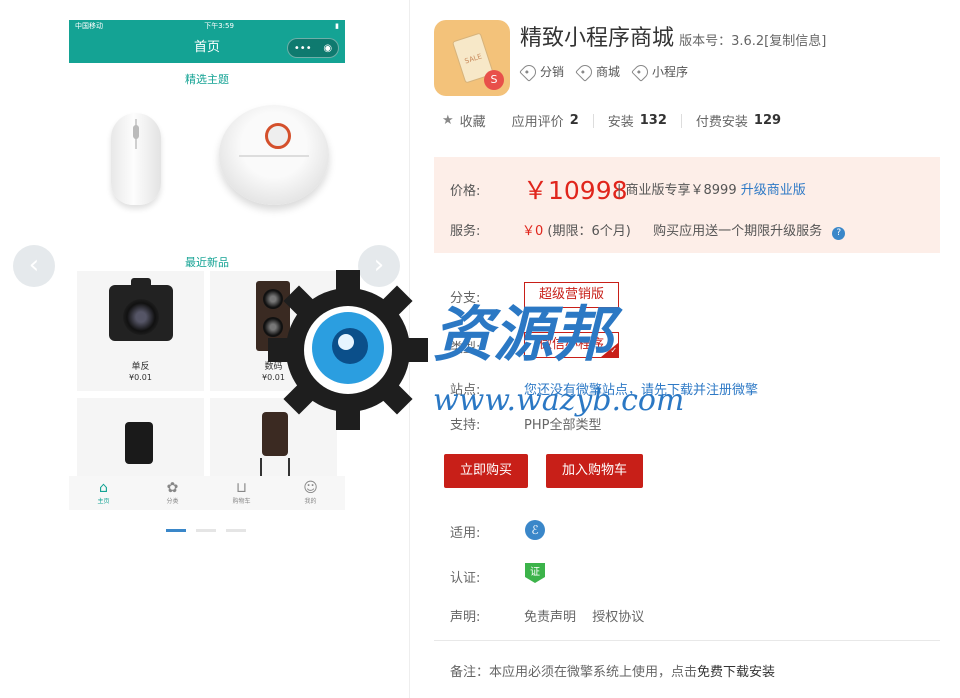 The image size is (960, 698). I want to click on featured-section-title: 精选主题, so click(207, 79).